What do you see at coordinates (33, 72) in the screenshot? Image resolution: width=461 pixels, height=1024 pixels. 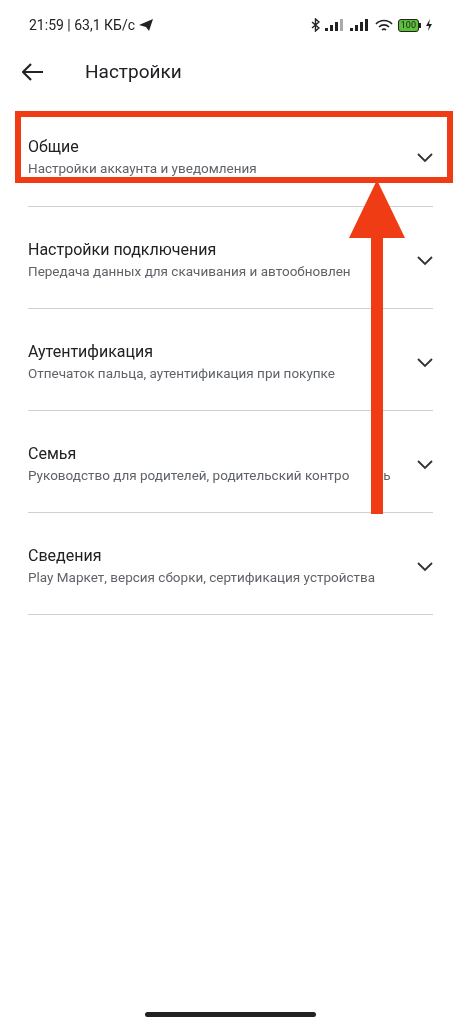 I see `back-arrow-icon` at bounding box center [33, 72].